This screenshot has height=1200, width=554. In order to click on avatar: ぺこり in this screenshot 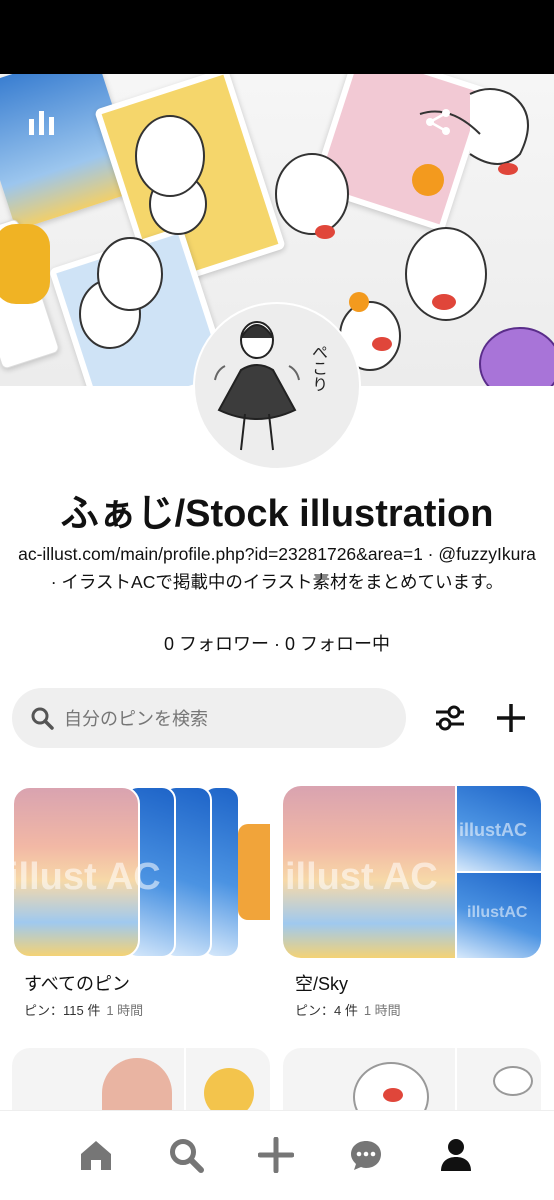, I will do `click(277, 386)`.